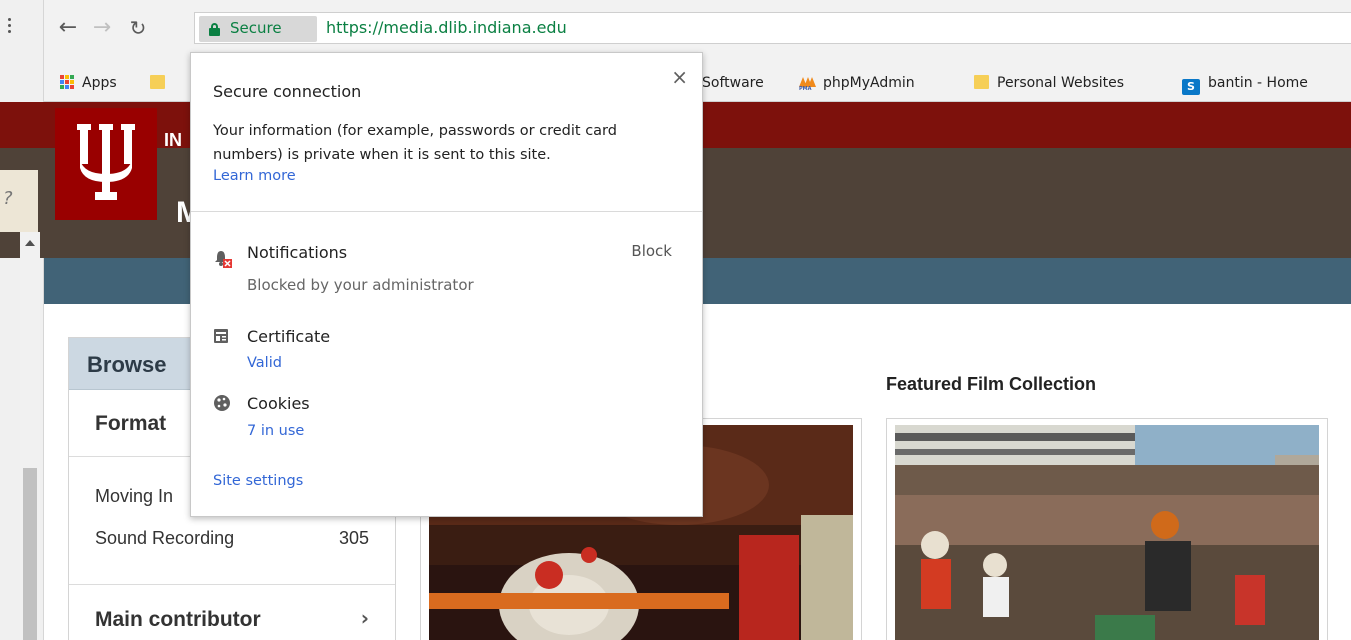  Describe the element at coordinates (772, 28) in the screenshot. I see `address-bar: Secure https://media.dlib.indiana.edu` at that location.